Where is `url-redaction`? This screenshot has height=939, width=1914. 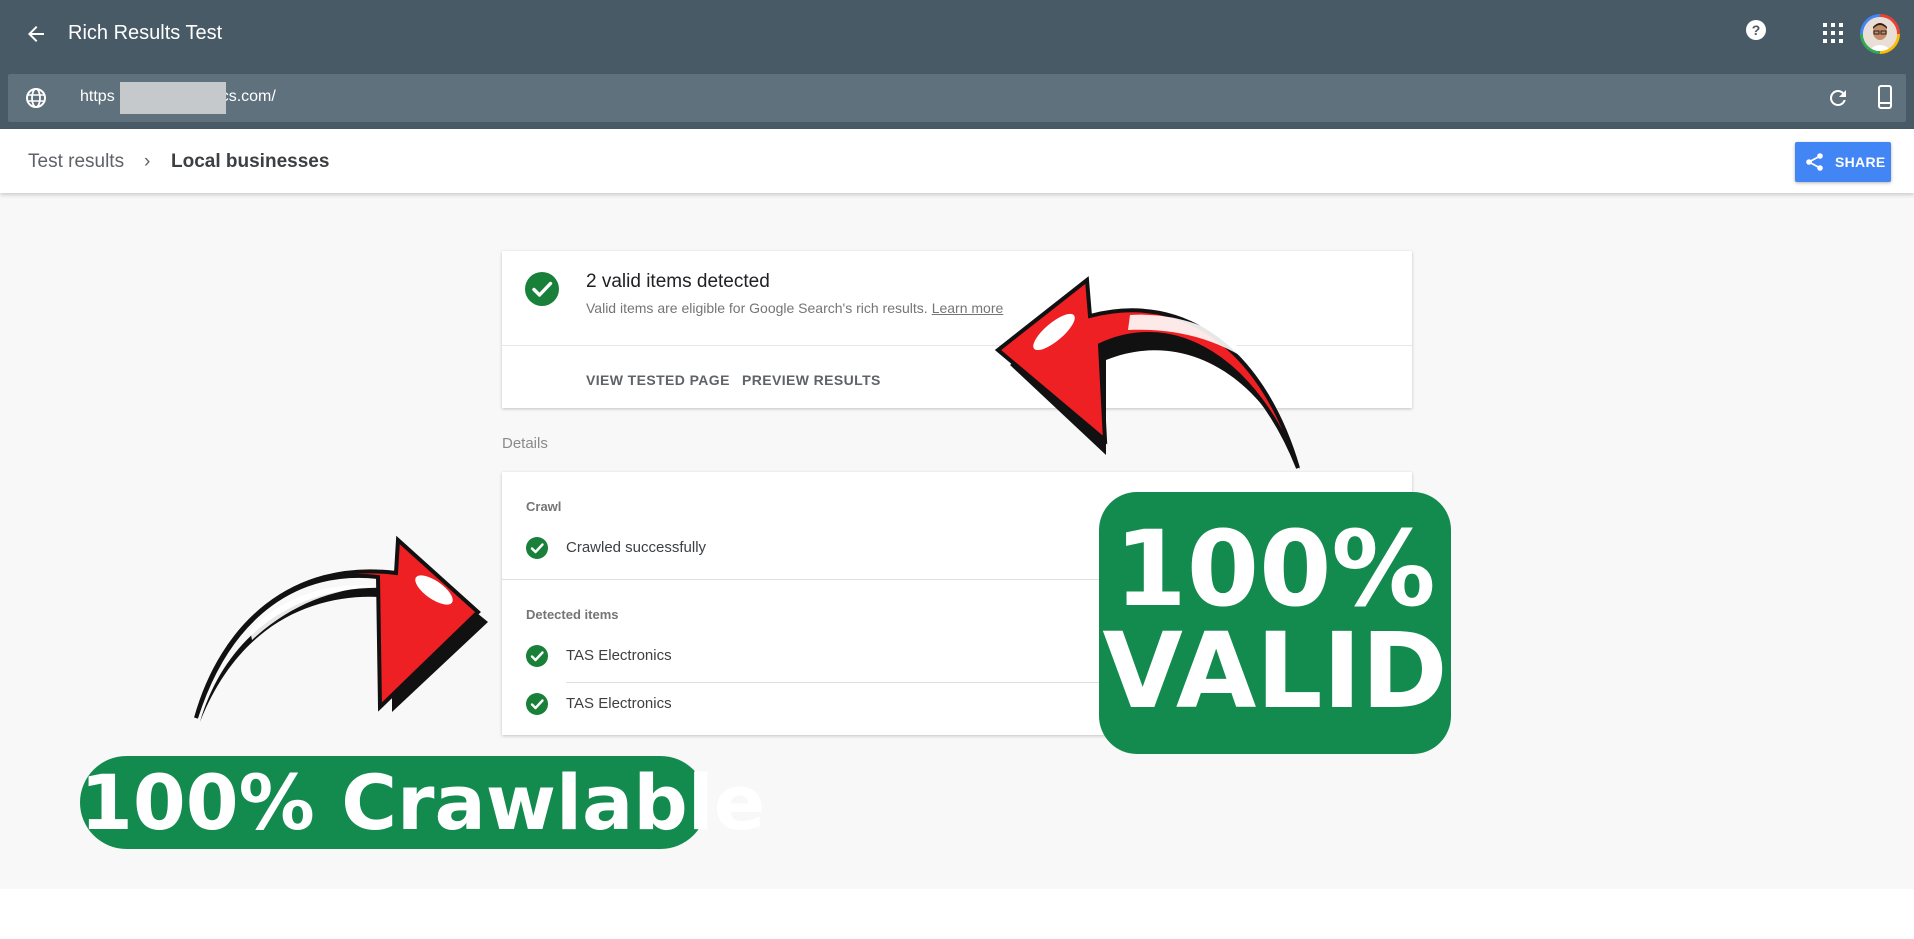
url-redaction is located at coordinates (173, 98).